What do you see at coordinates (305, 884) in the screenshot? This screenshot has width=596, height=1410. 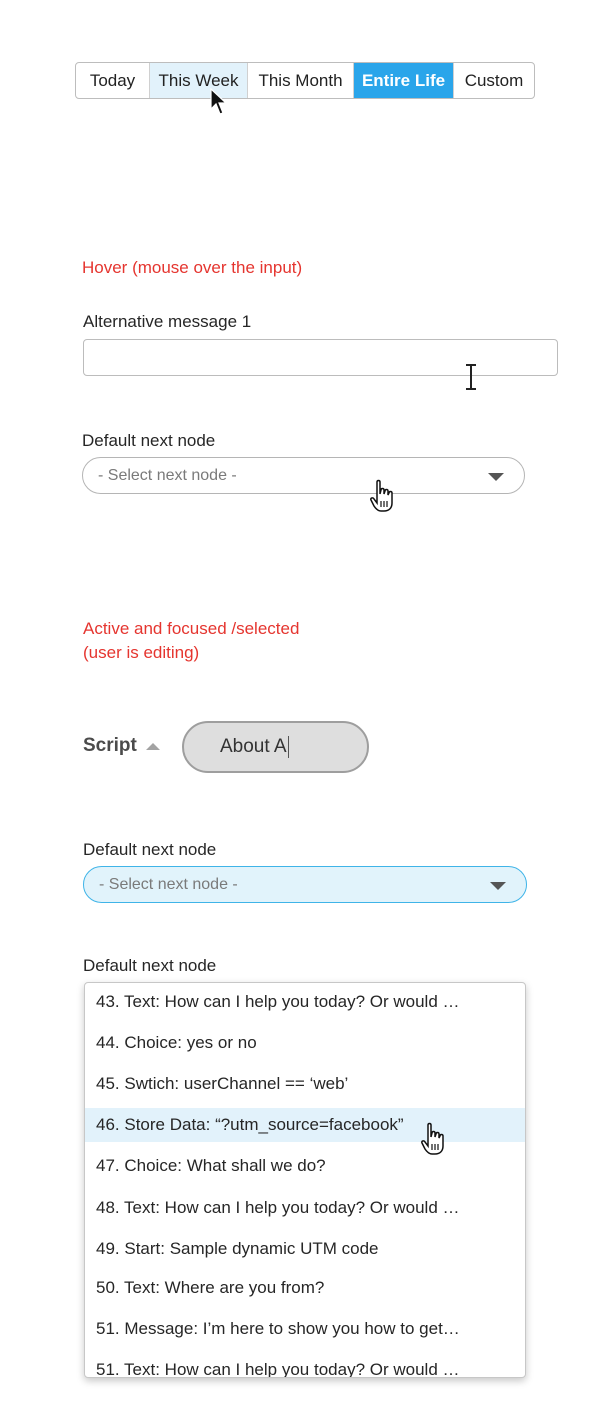 I see `active-next-node-select: - Select next node -` at bounding box center [305, 884].